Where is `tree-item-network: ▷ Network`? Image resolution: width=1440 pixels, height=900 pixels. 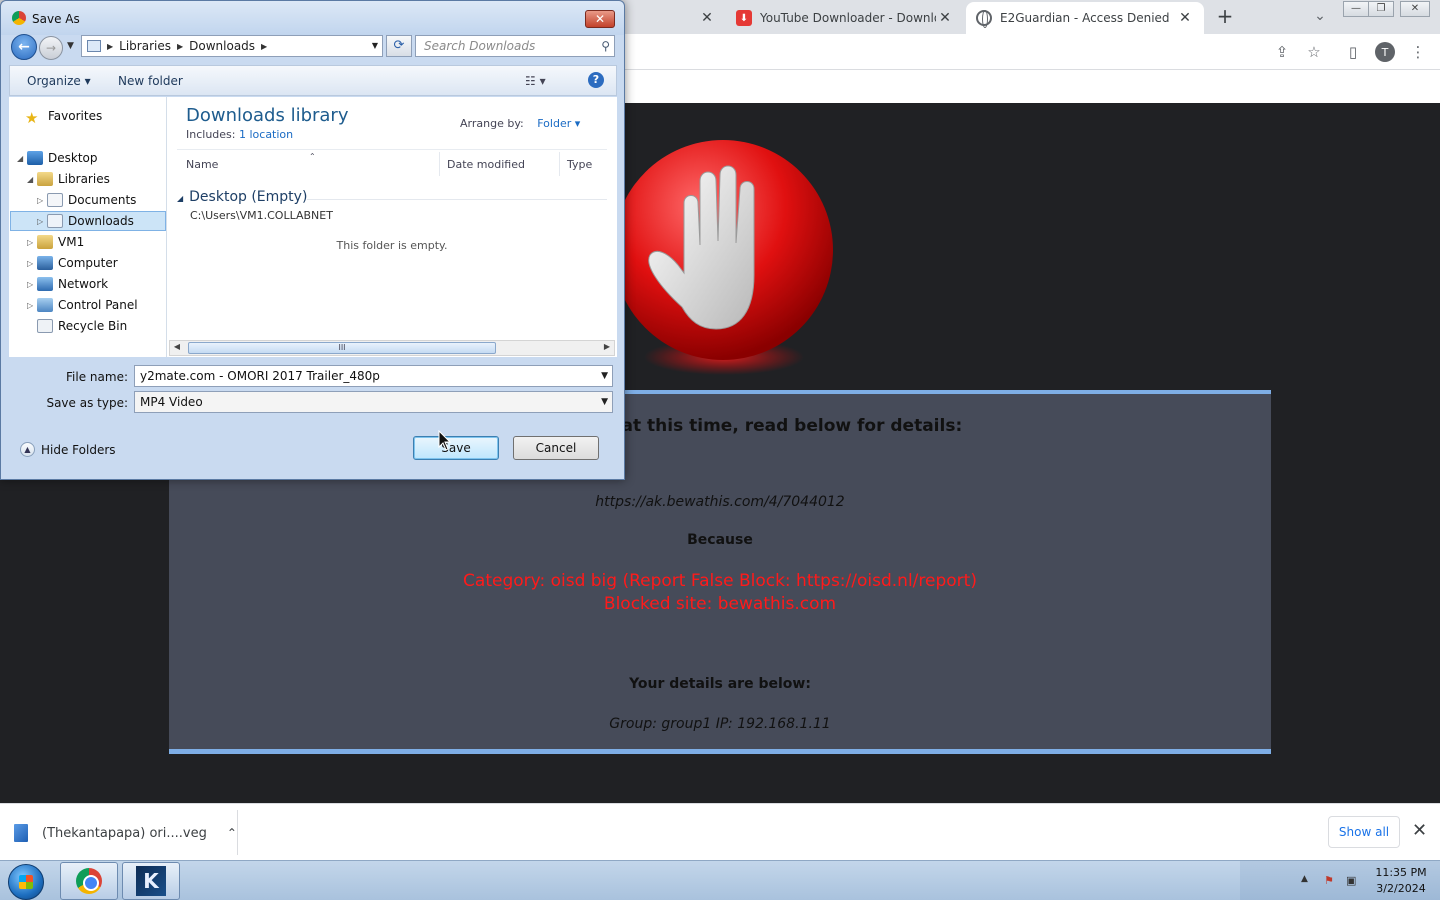
tree-item-network: ▷ Network is located at coordinates (67, 284).